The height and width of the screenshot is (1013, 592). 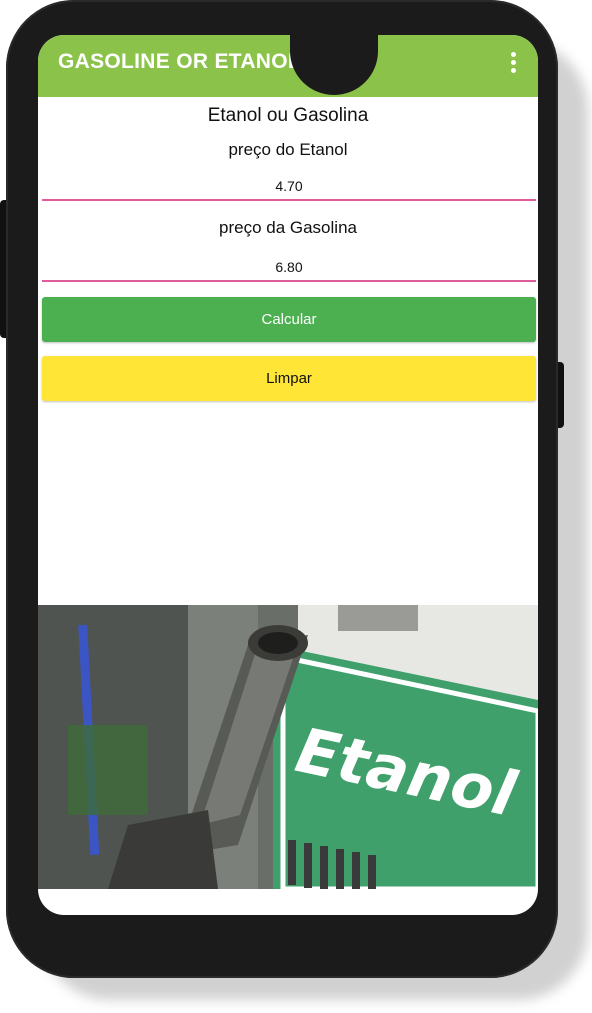 I want to click on overflow-menu-icon, so click(x=513, y=66).